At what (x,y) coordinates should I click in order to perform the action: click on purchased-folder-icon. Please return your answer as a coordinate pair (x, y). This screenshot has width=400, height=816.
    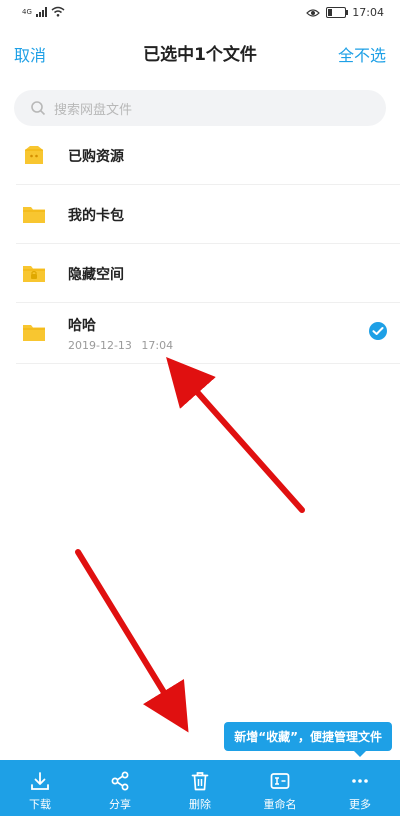
    Looking at the image, I should click on (34, 155).